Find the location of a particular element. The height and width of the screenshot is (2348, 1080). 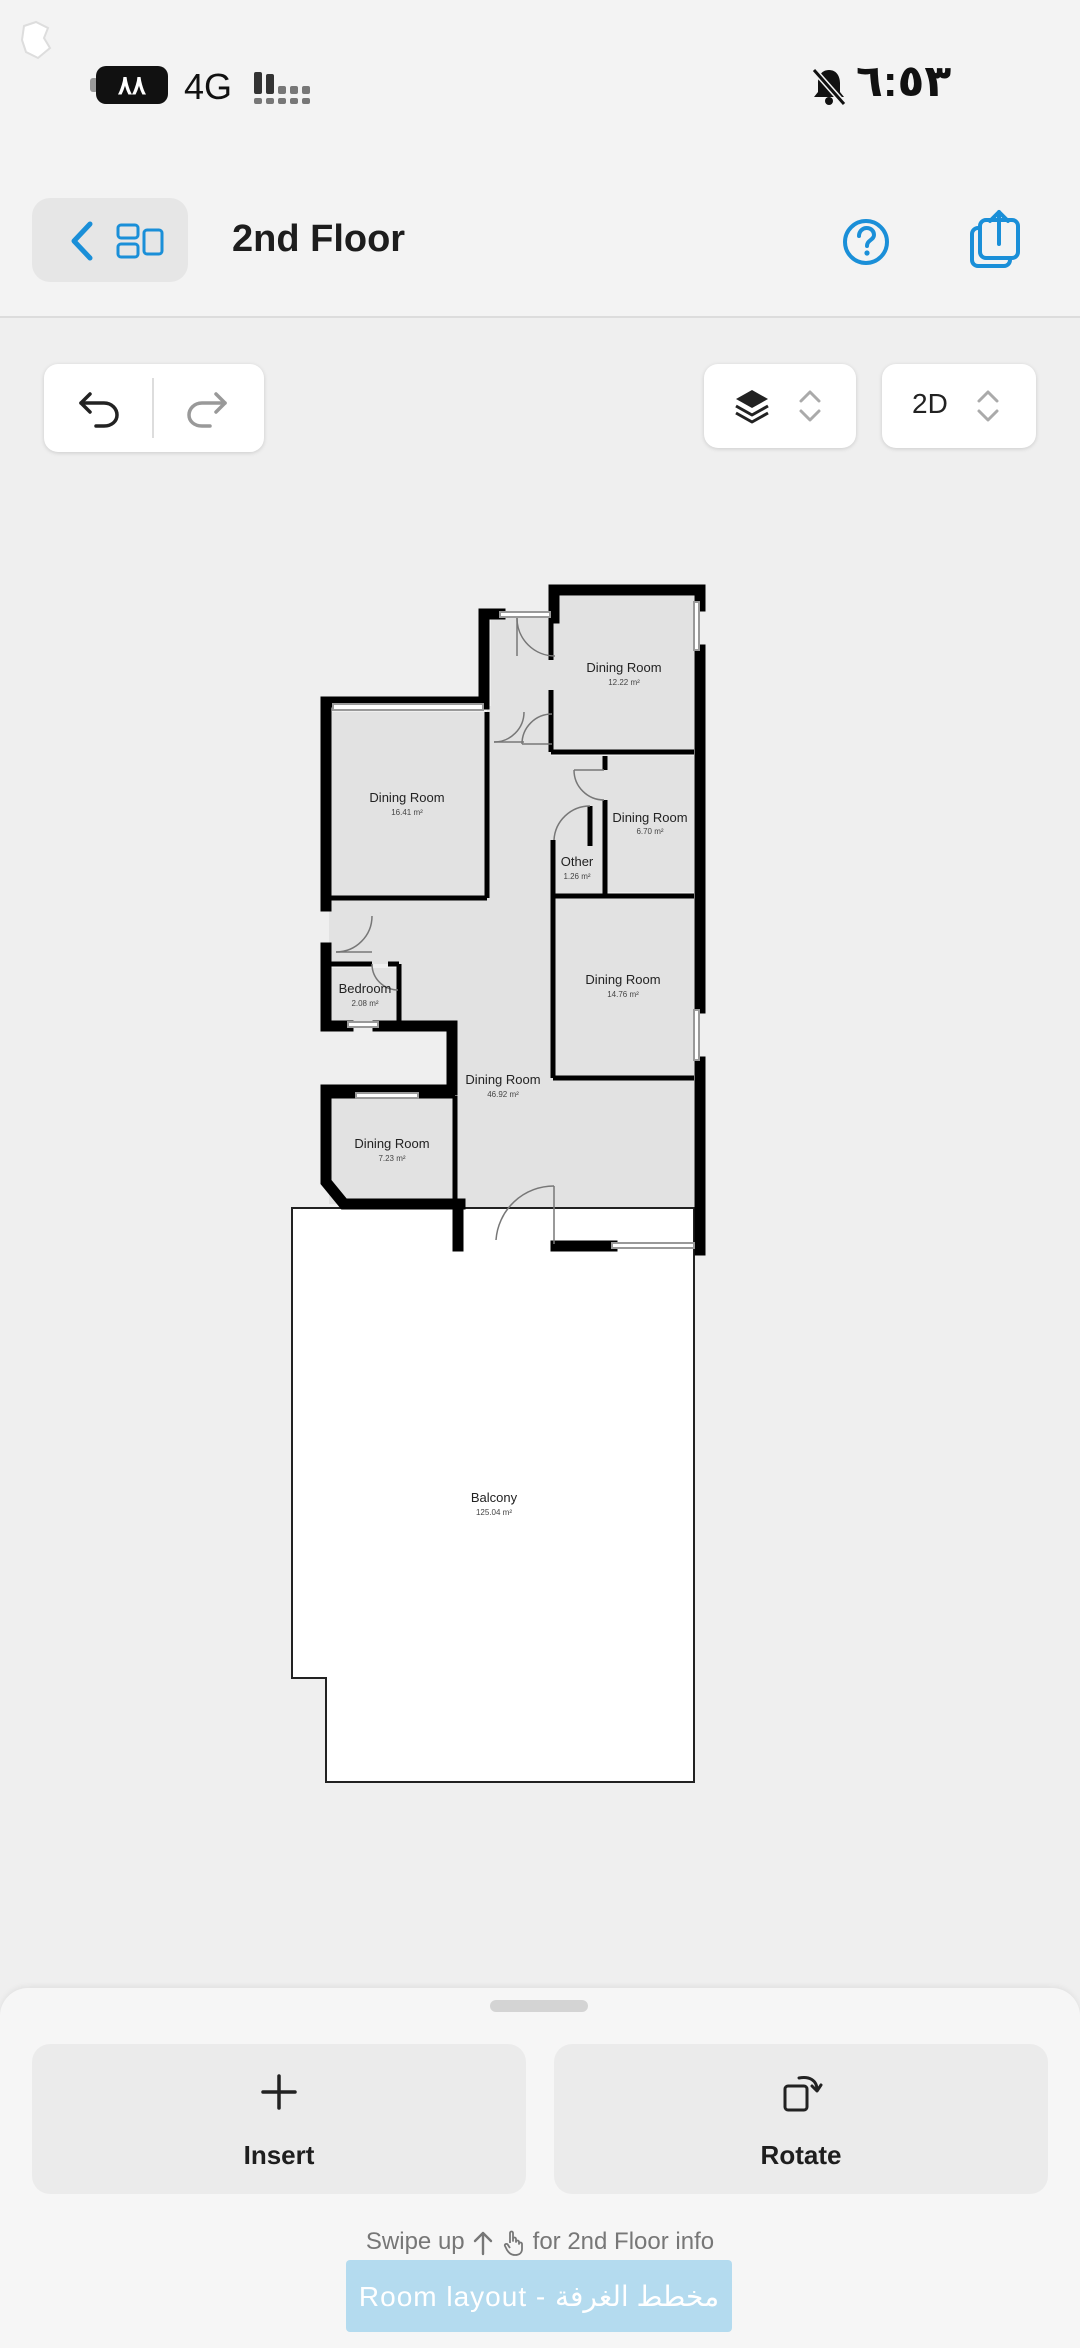

undo-redo-group is located at coordinates (154, 408).